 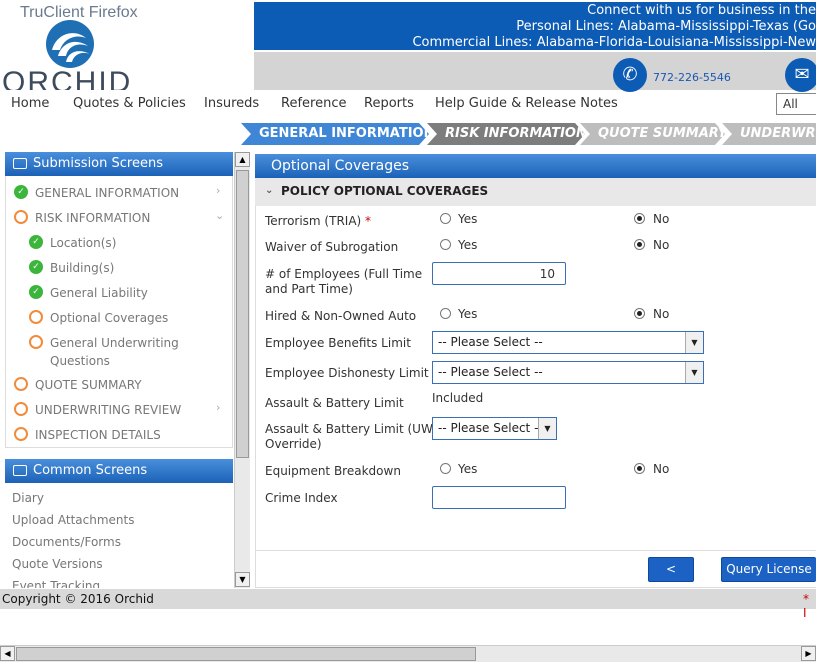 I want to click on nav-reports: Reports, so click(x=389, y=103).